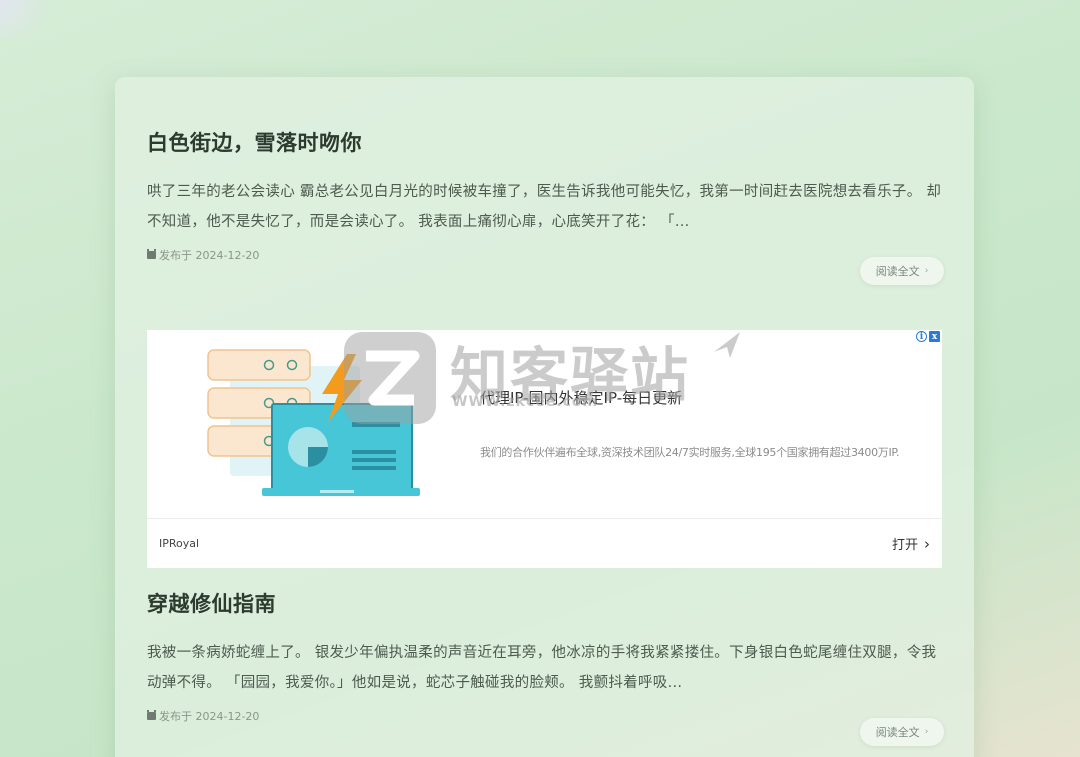 The width and height of the screenshot is (1080, 757). I want to click on ad-open-button: 打开 ›, so click(910, 544).